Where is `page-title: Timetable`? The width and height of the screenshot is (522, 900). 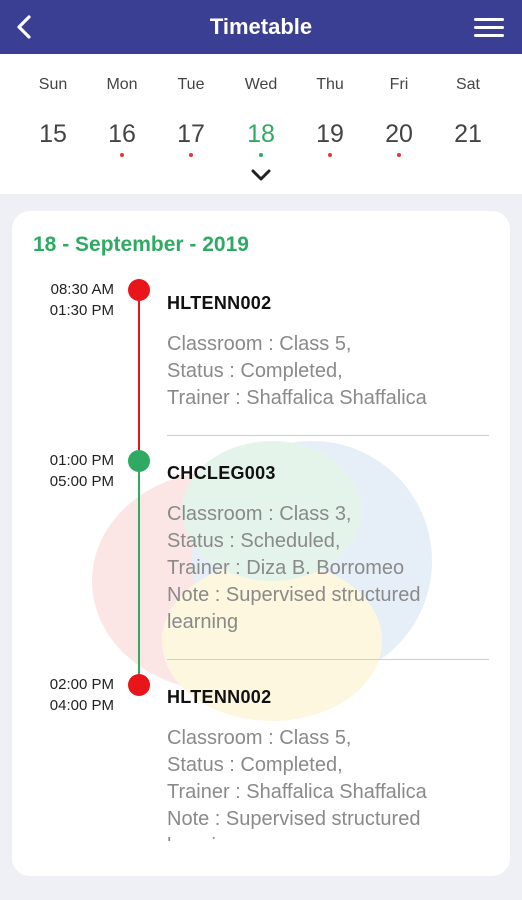
page-title: Timetable is located at coordinates (261, 26).